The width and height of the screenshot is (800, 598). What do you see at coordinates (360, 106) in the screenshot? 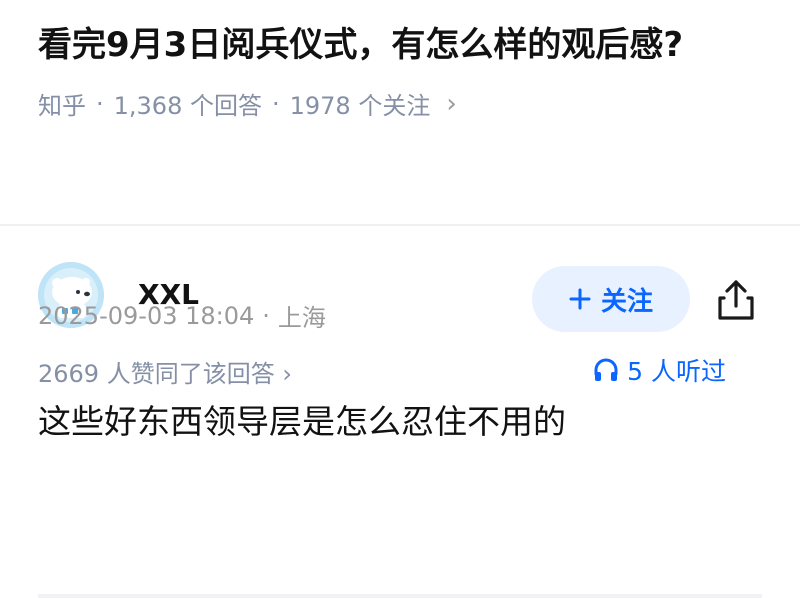
I see `followers-count: 1978 个关注` at bounding box center [360, 106].